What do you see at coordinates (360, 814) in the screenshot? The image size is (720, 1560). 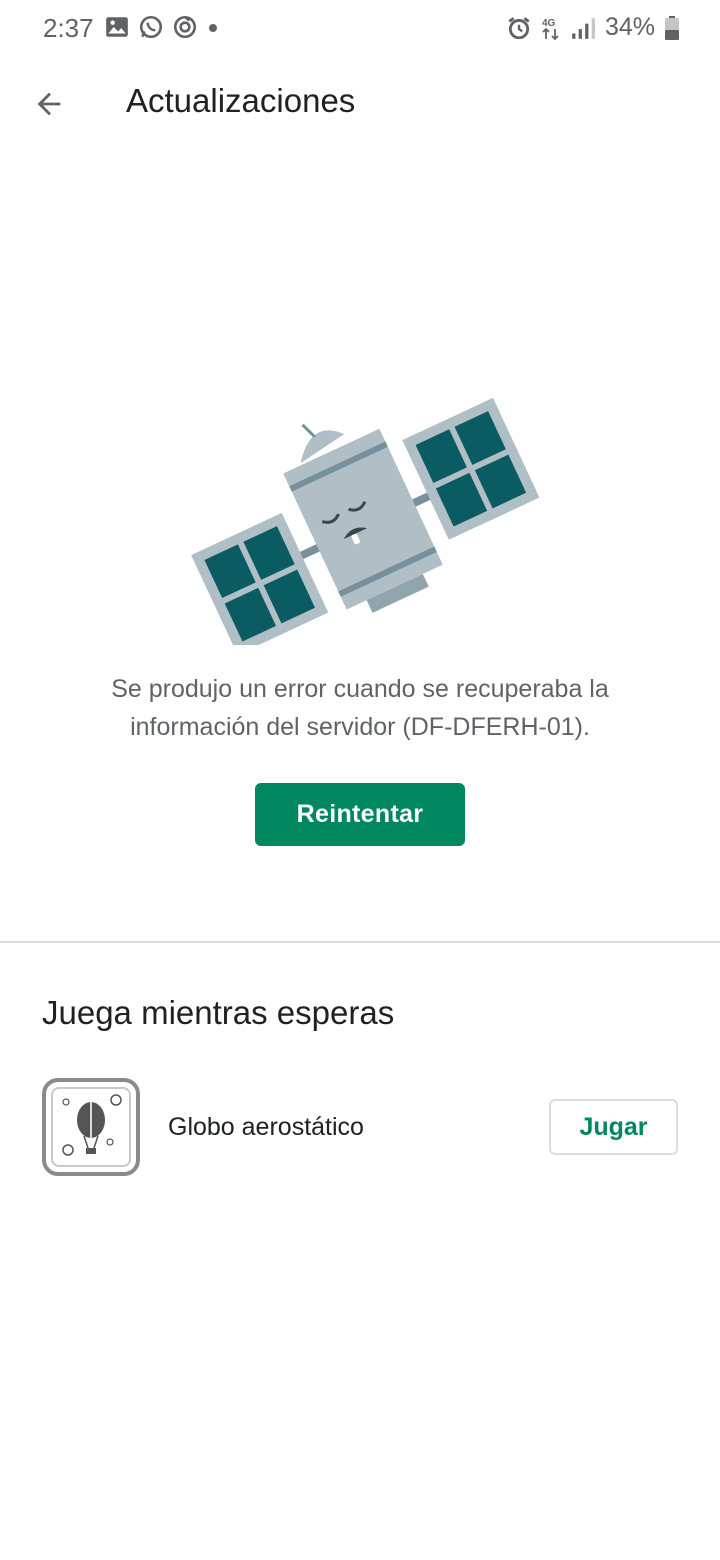 I see `retry-button: Reintentar` at bounding box center [360, 814].